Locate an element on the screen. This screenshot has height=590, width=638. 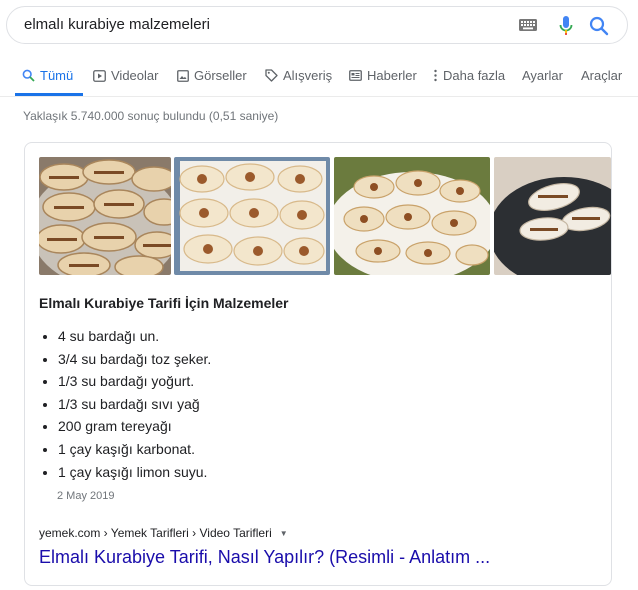
more-vert-icon is located at coordinates (435, 75).